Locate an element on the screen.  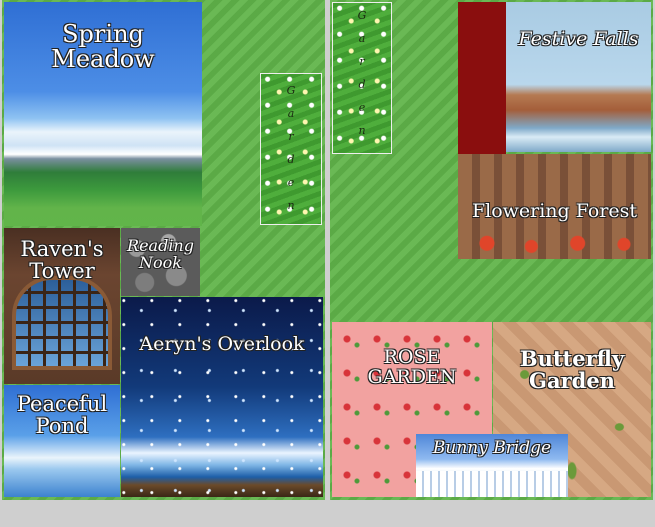
festive-falls-label: Festive Falls is located at coordinates (578, 39).